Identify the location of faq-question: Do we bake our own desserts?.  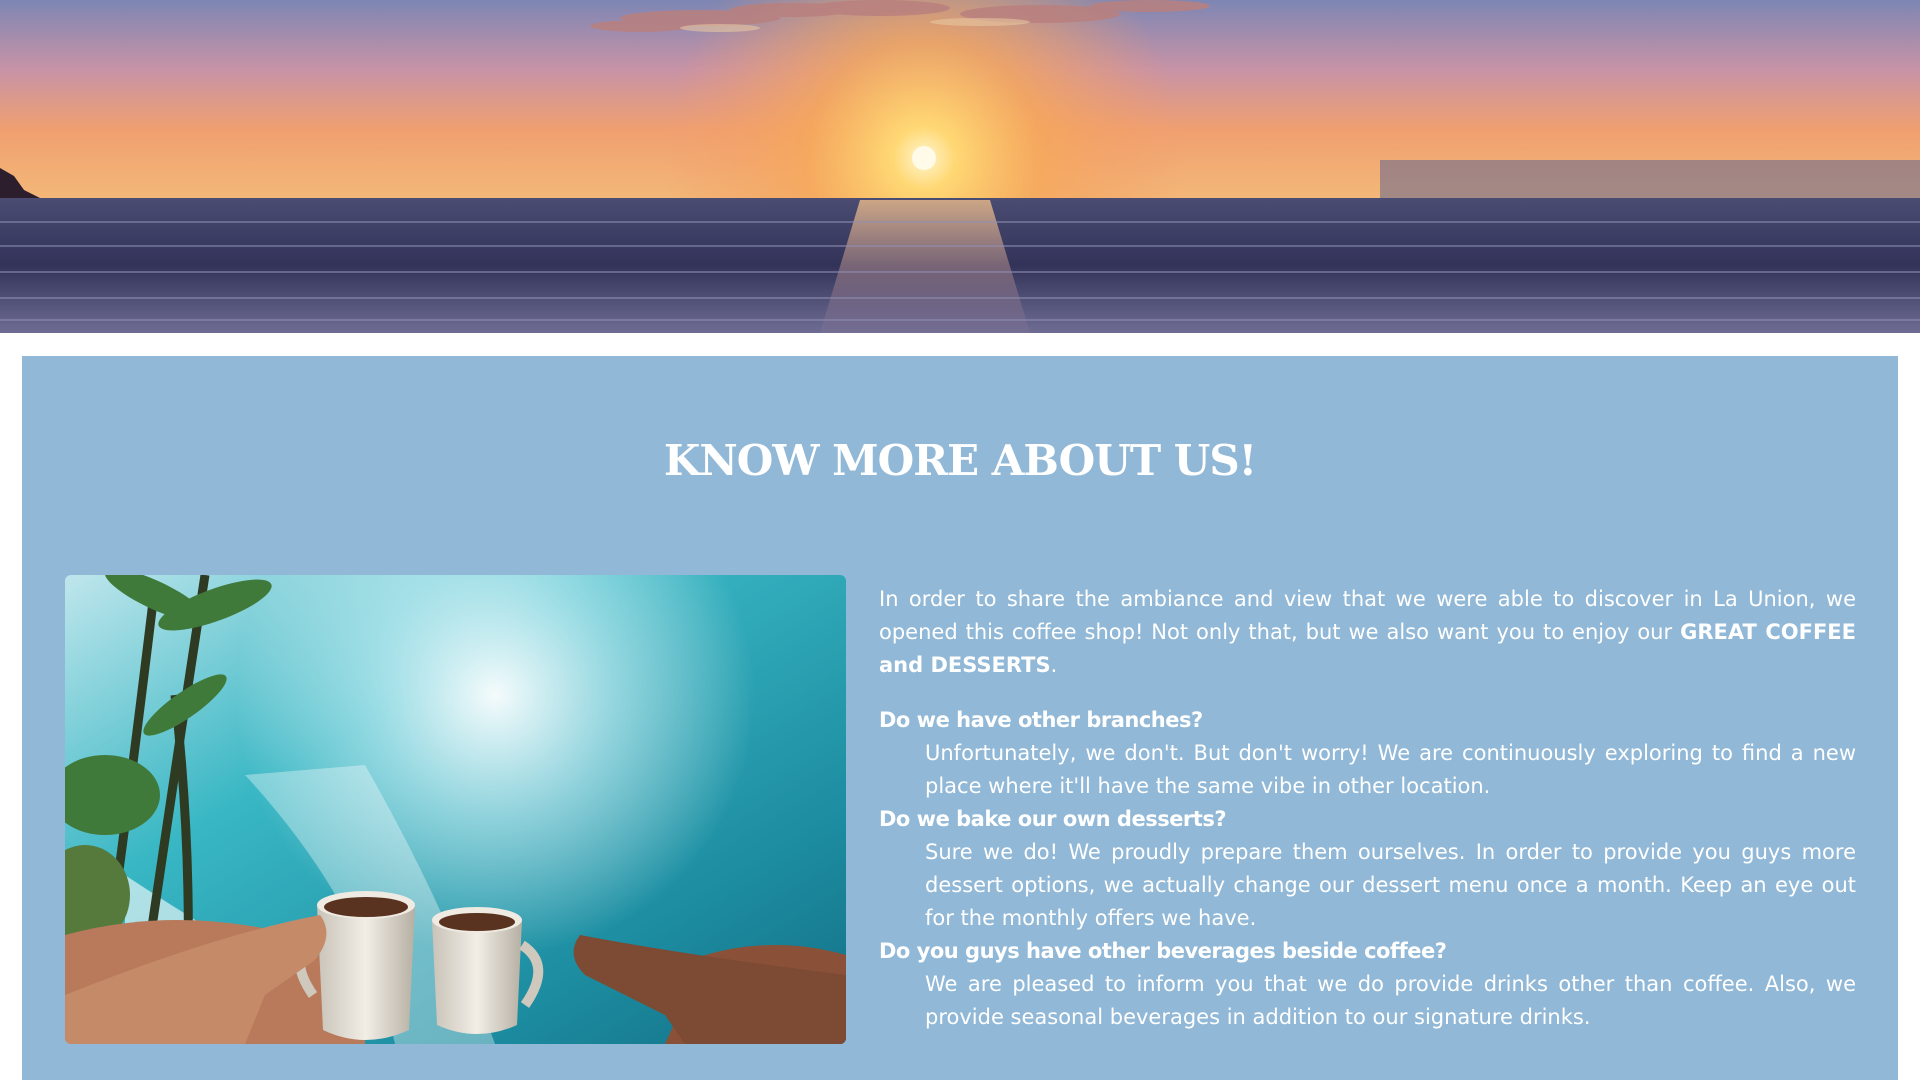
(1053, 819).